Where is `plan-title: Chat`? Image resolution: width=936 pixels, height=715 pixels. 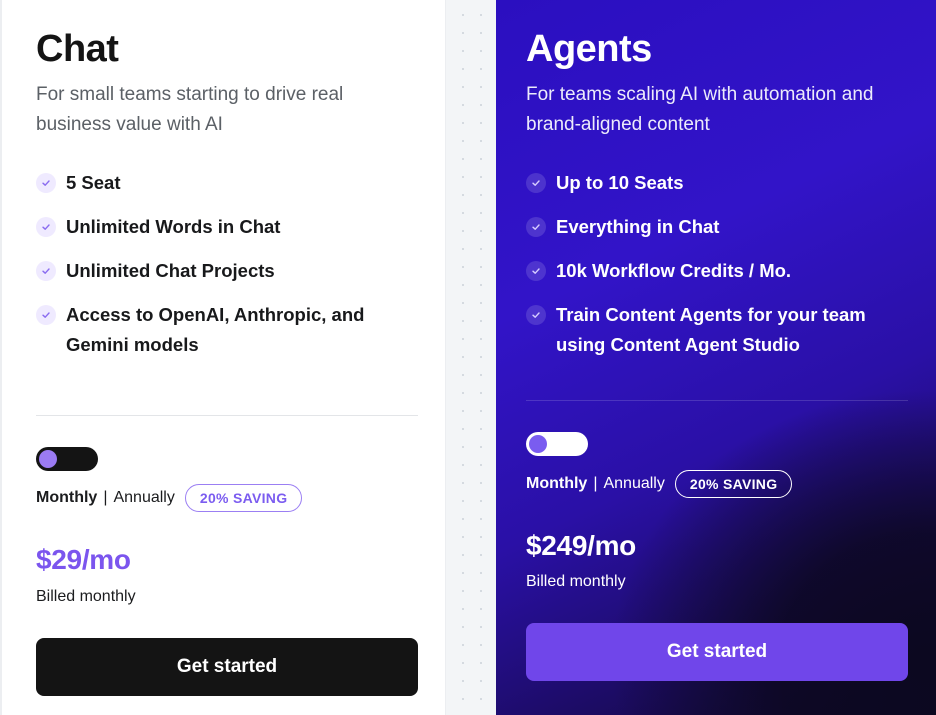
plan-title: Chat is located at coordinates (77, 49).